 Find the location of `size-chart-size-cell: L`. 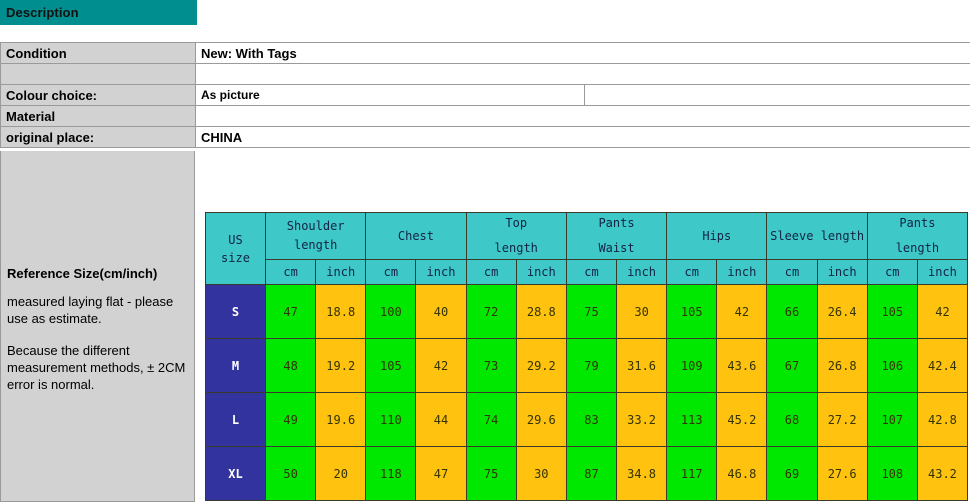

size-chart-size-cell: L is located at coordinates (235, 419).